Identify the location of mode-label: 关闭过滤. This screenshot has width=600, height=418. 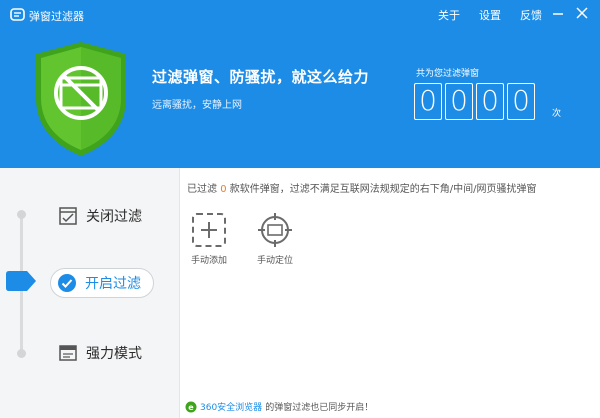
(114, 217).